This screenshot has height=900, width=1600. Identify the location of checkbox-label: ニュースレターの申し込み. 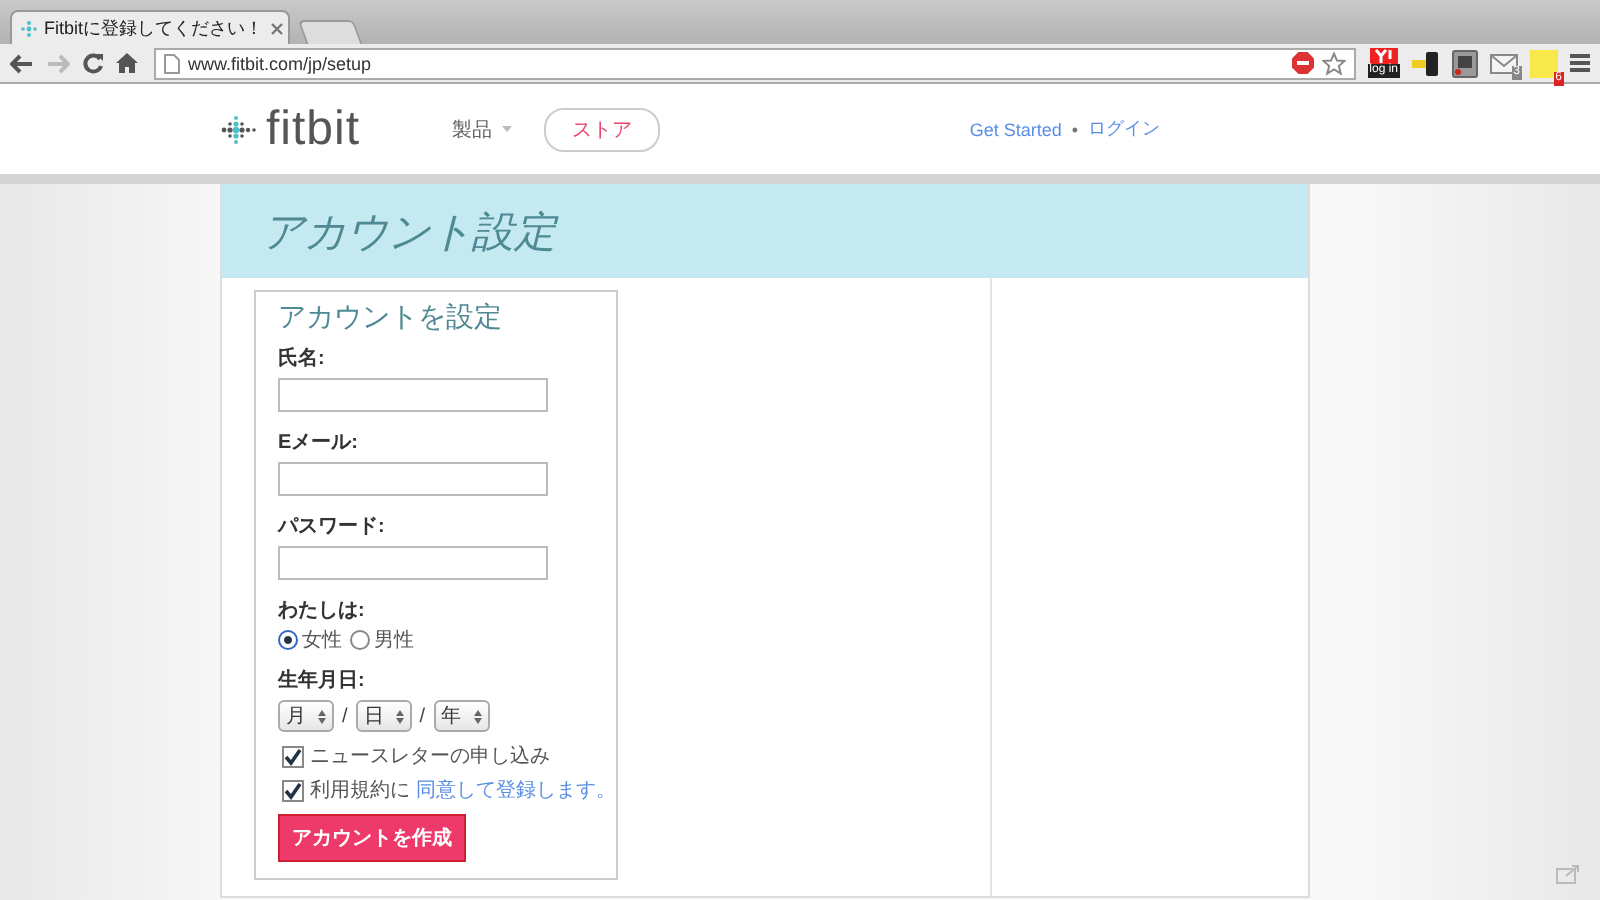
(430, 756).